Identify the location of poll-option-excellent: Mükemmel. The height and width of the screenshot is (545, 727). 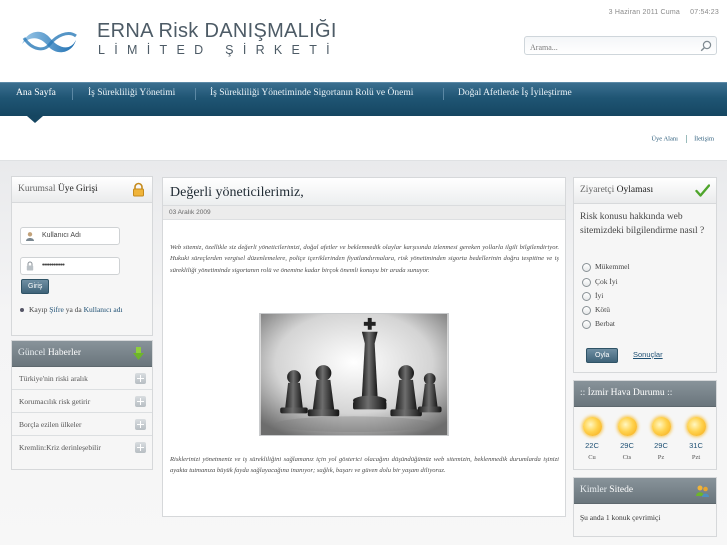
(606, 267).